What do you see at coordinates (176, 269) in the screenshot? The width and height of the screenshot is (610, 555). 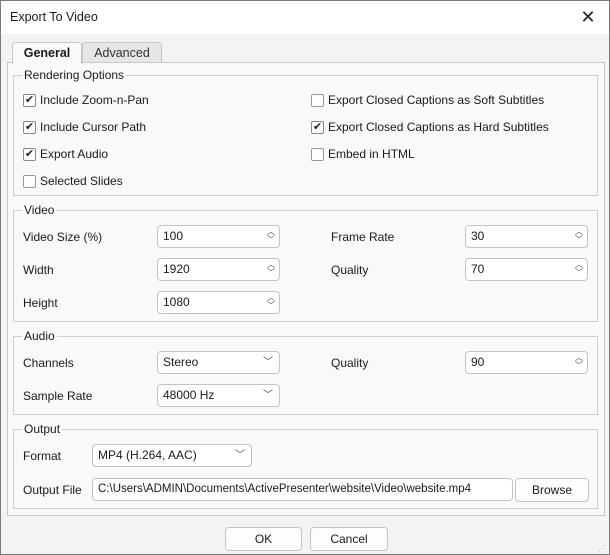 I see `width-value: 1920` at bounding box center [176, 269].